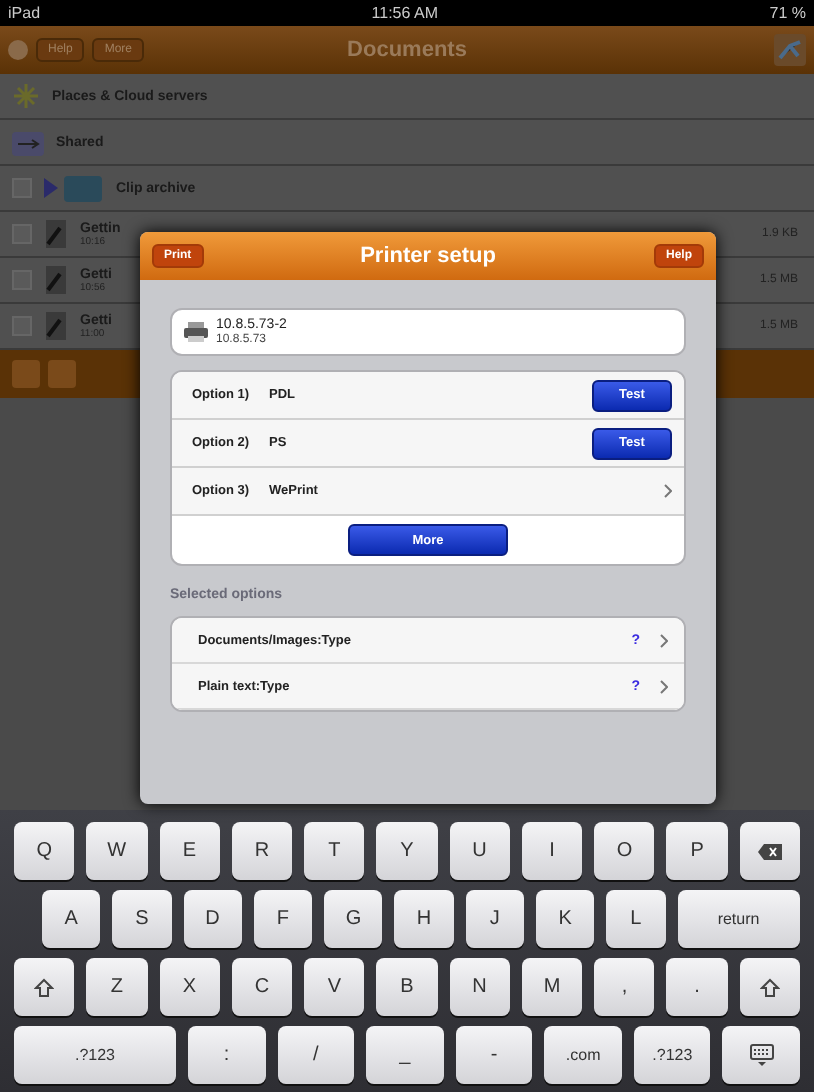  What do you see at coordinates (636, 919) in the screenshot?
I see `keyboard-key: L` at bounding box center [636, 919].